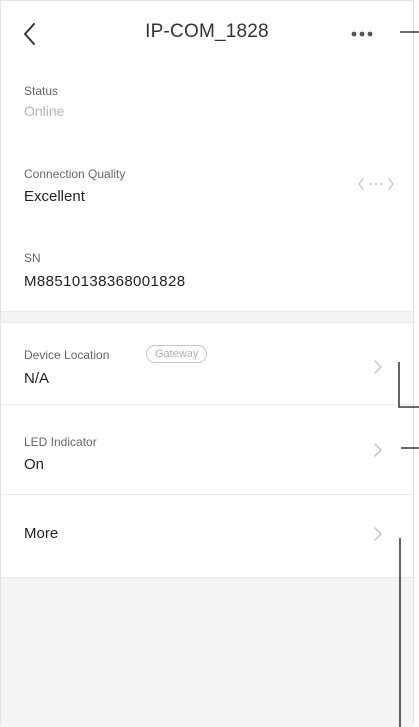 The image size is (419, 727). I want to click on top-bar: IP-COM_1828, so click(207, 34).